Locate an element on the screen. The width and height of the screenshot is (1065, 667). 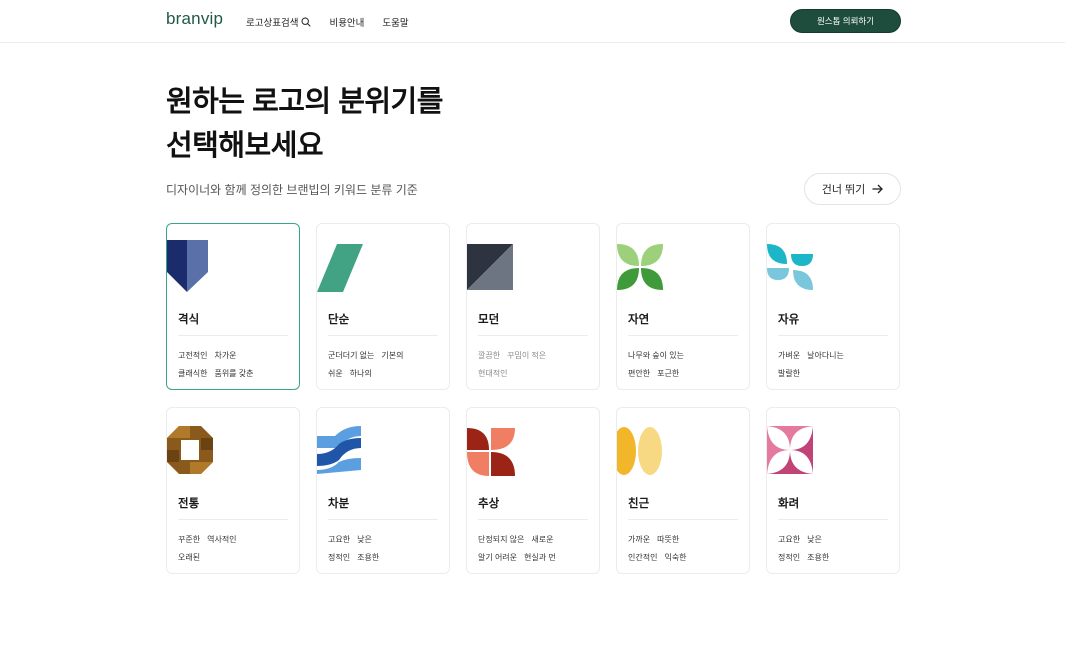
tradition-octagon-icon is located at coordinates (190, 450).